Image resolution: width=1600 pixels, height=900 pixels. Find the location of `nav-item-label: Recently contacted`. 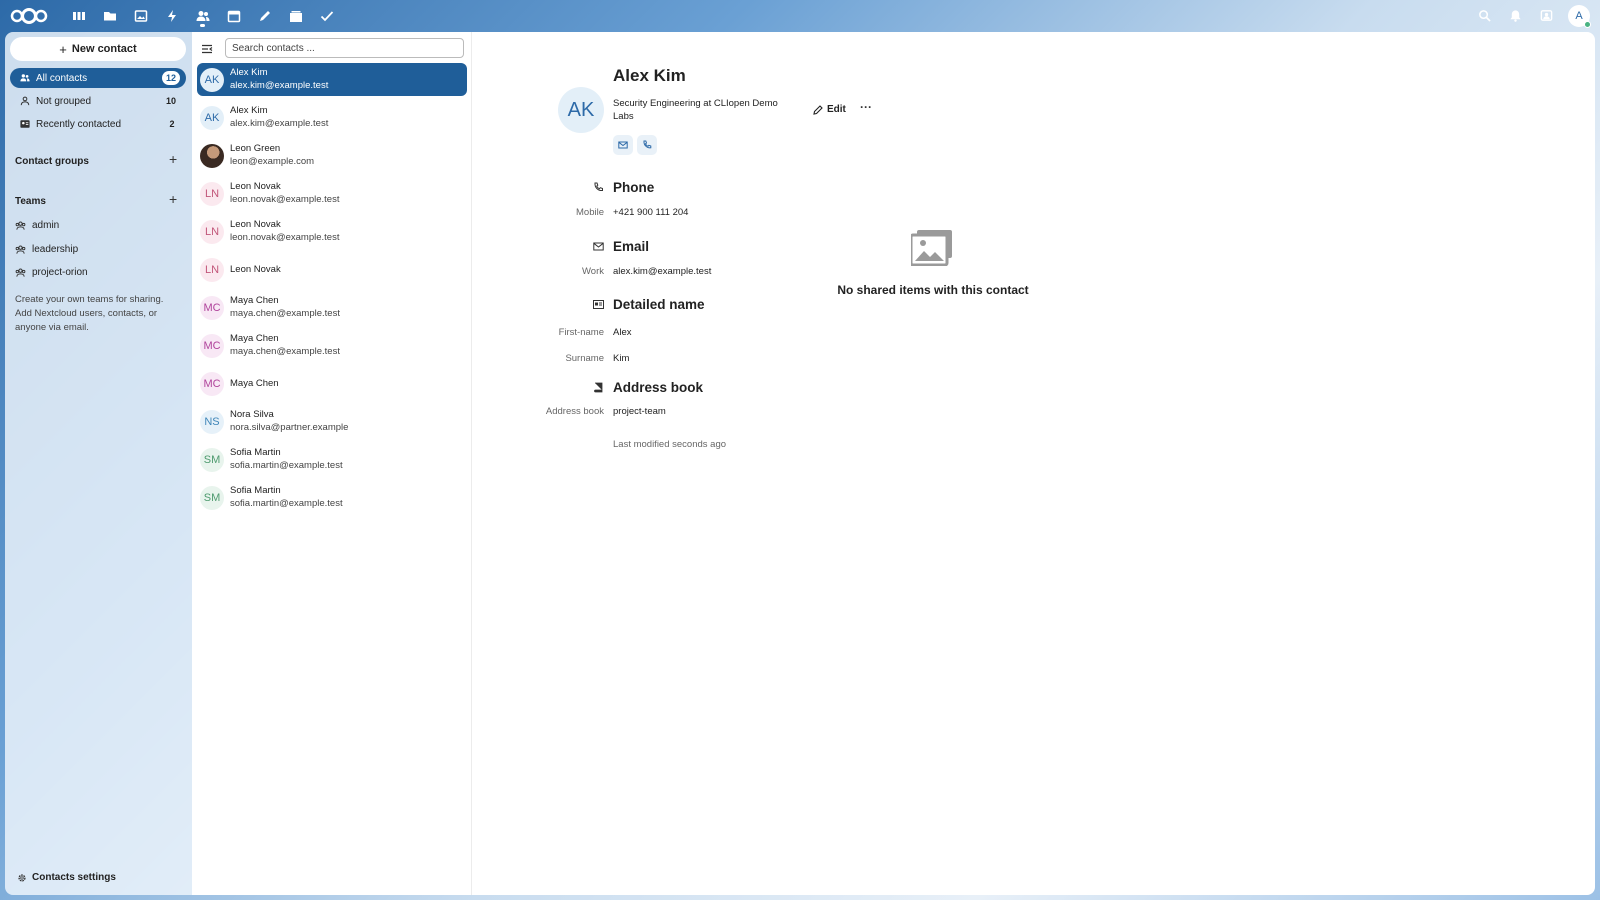

nav-item-label: Recently contacted is located at coordinates (79, 124).